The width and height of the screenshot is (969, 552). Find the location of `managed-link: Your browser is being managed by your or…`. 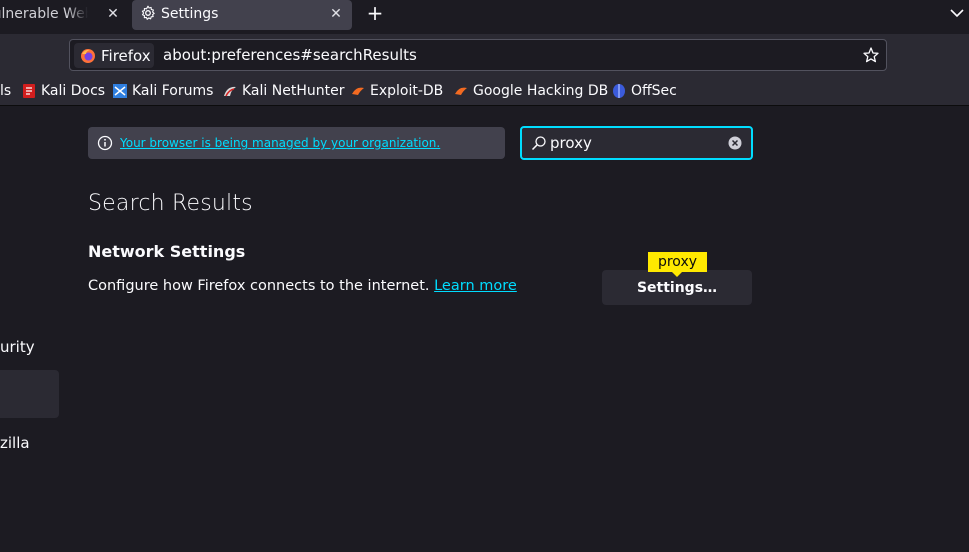

managed-link: Your browser is being managed by your or… is located at coordinates (280, 143).